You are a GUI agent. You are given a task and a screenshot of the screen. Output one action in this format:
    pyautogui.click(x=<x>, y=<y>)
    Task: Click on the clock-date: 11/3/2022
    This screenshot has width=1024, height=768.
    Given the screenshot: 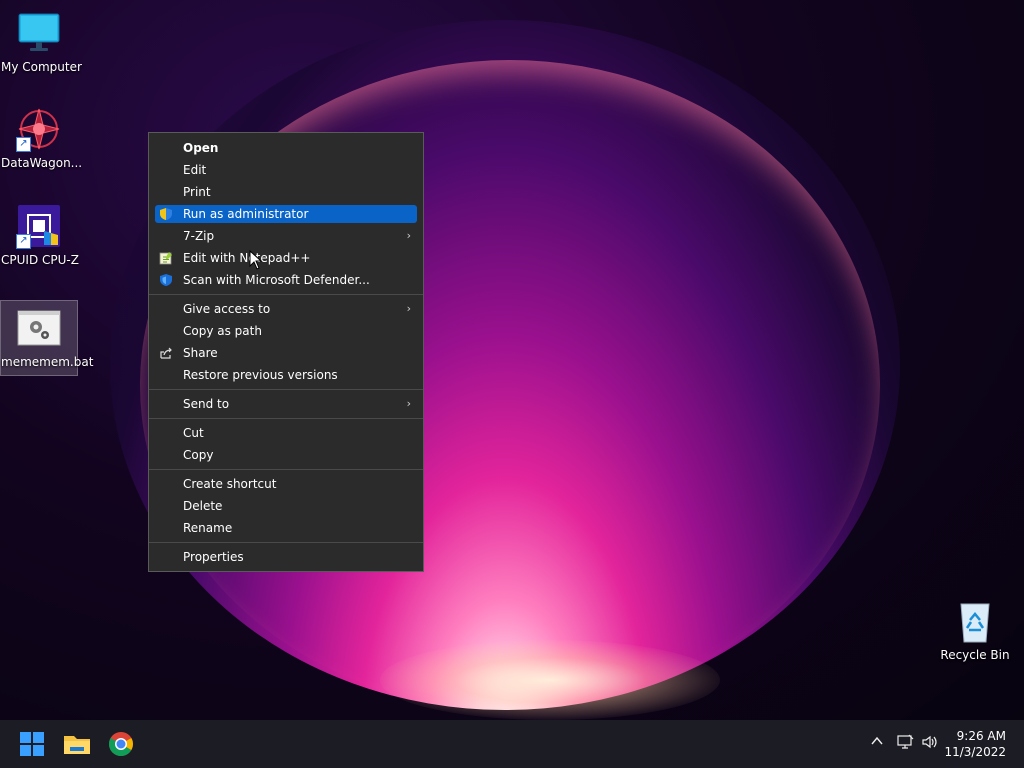 What is the action you would take?
    pyautogui.click(x=975, y=752)
    